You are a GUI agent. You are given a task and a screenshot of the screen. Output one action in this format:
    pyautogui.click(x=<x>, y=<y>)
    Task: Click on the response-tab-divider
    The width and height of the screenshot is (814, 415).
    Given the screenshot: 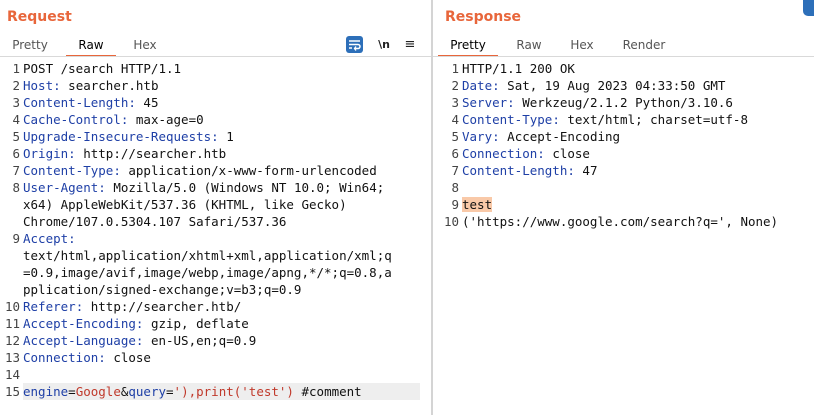 What is the action you would take?
    pyautogui.click(x=623, y=56)
    